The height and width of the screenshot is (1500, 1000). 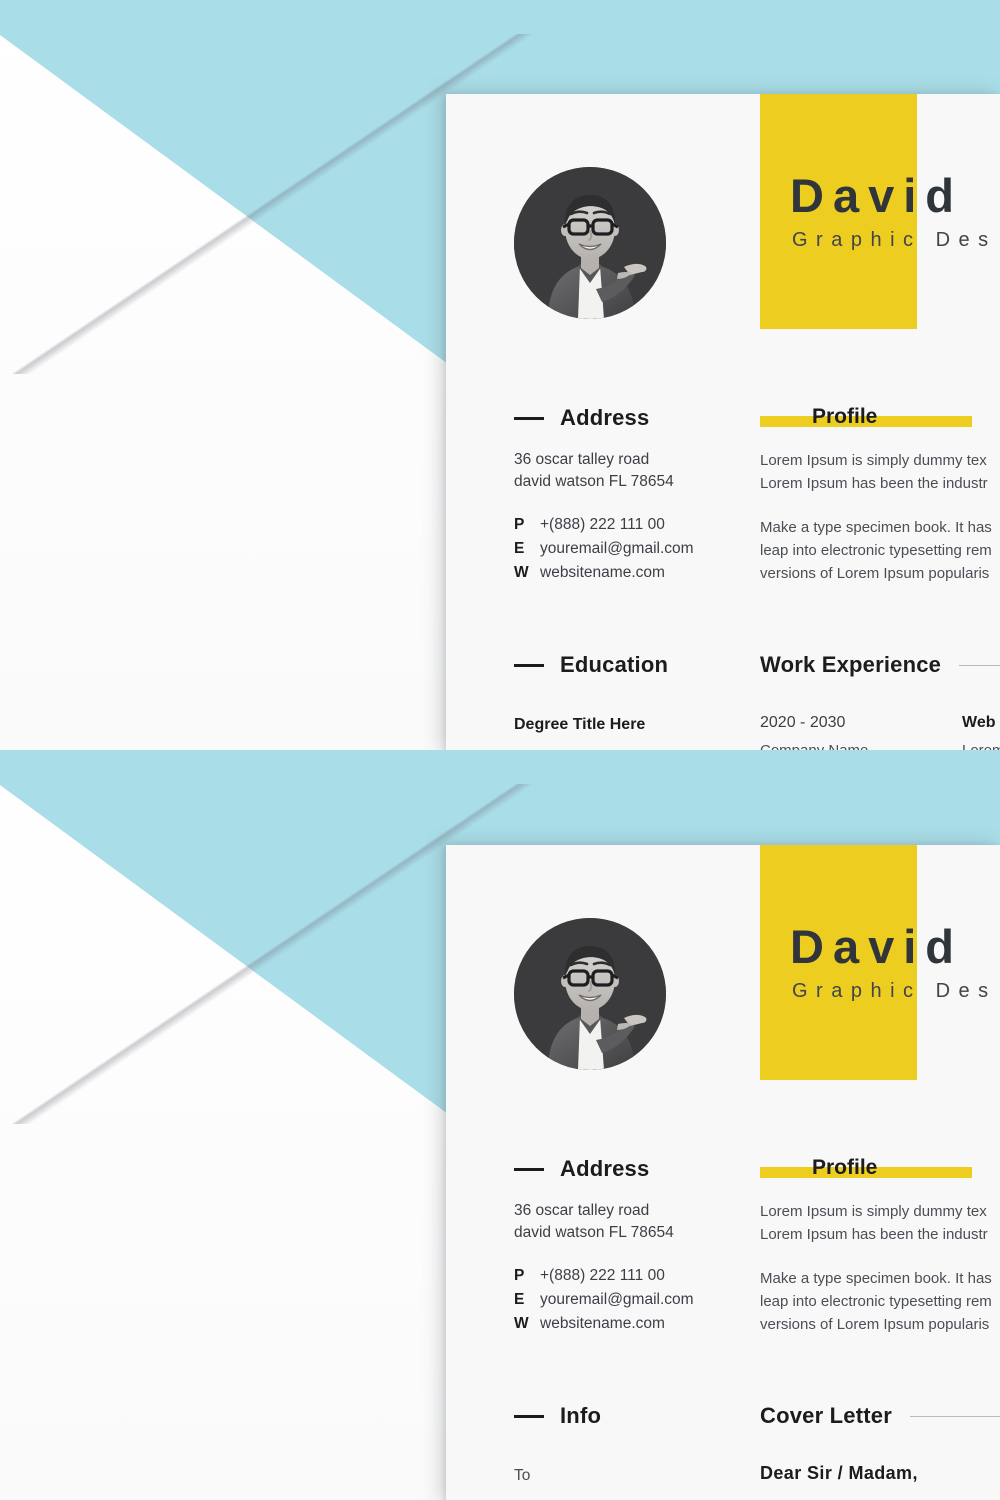 I want to click on section-heading-cover-letter: Cover Letter, so click(x=880, y=1416).